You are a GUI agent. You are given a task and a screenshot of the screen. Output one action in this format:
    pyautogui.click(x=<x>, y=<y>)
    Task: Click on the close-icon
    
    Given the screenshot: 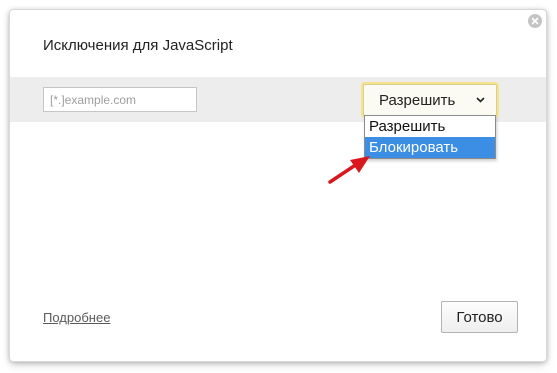 What is the action you would take?
    pyautogui.click(x=535, y=21)
    